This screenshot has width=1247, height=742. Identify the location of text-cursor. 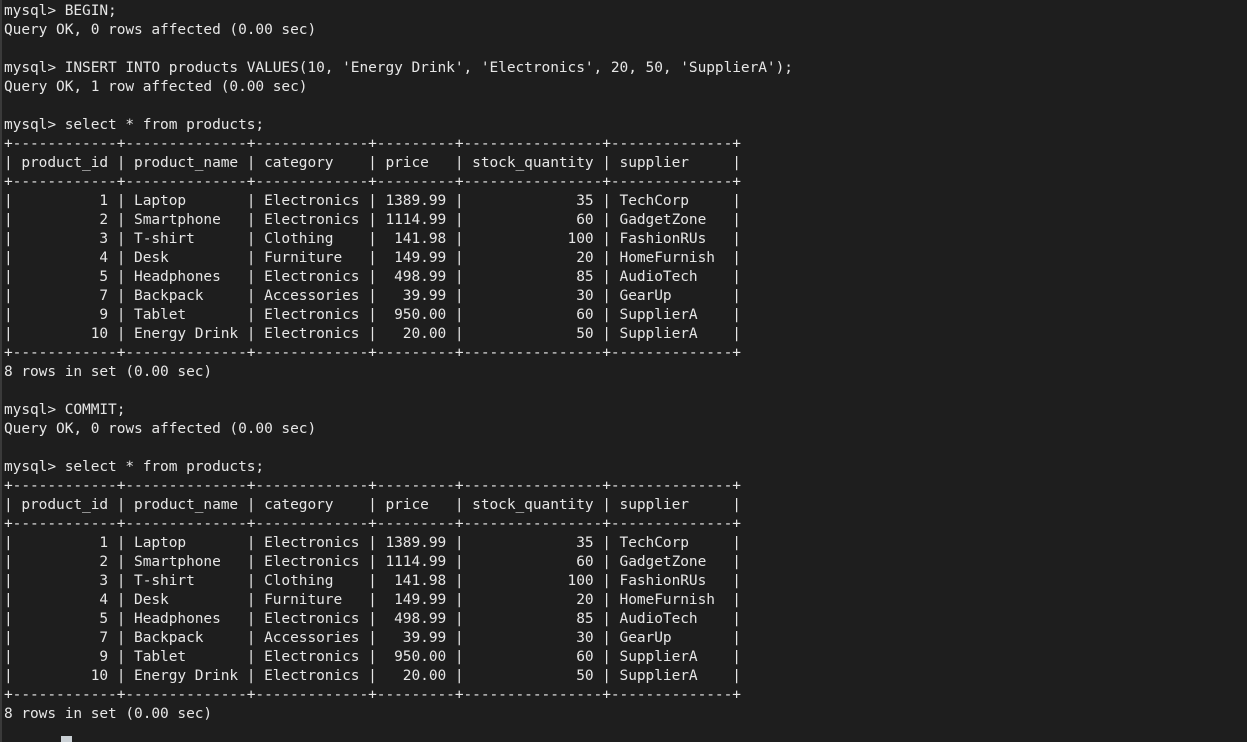
(66, 739).